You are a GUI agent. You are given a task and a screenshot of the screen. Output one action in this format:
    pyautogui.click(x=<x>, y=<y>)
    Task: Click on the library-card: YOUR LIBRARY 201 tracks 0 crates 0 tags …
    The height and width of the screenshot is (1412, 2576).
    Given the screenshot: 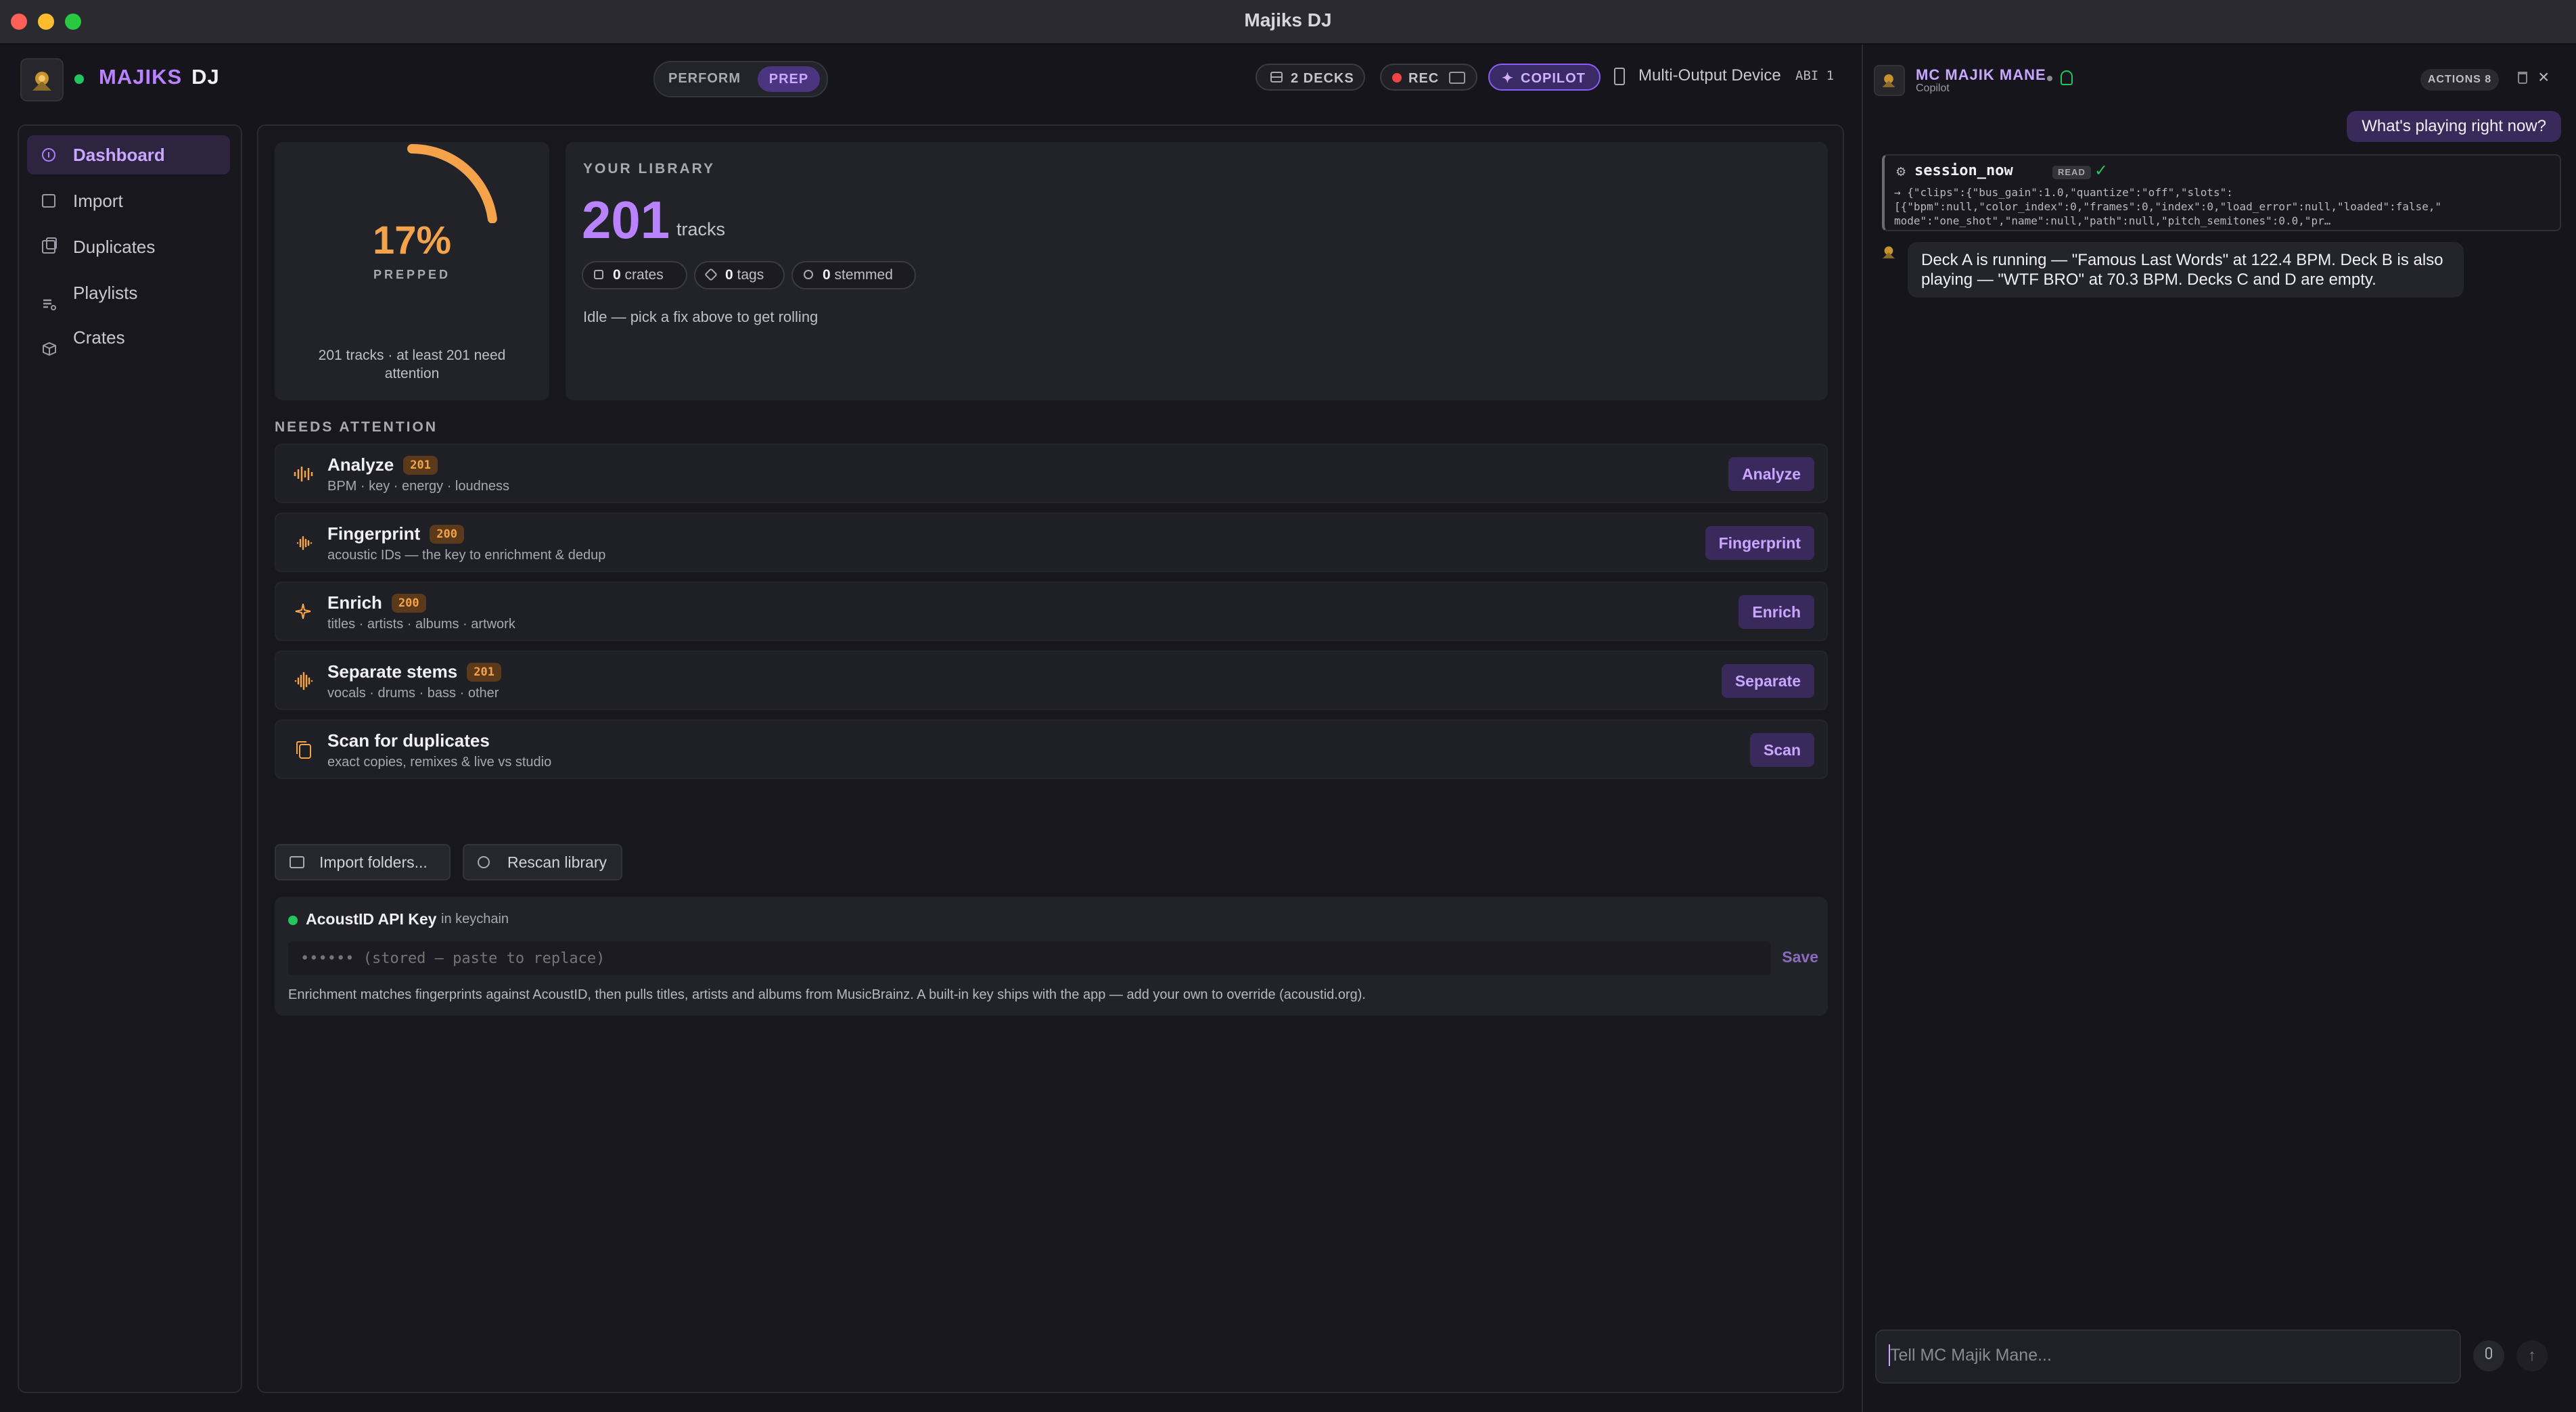 What is the action you would take?
    pyautogui.click(x=1197, y=271)
    